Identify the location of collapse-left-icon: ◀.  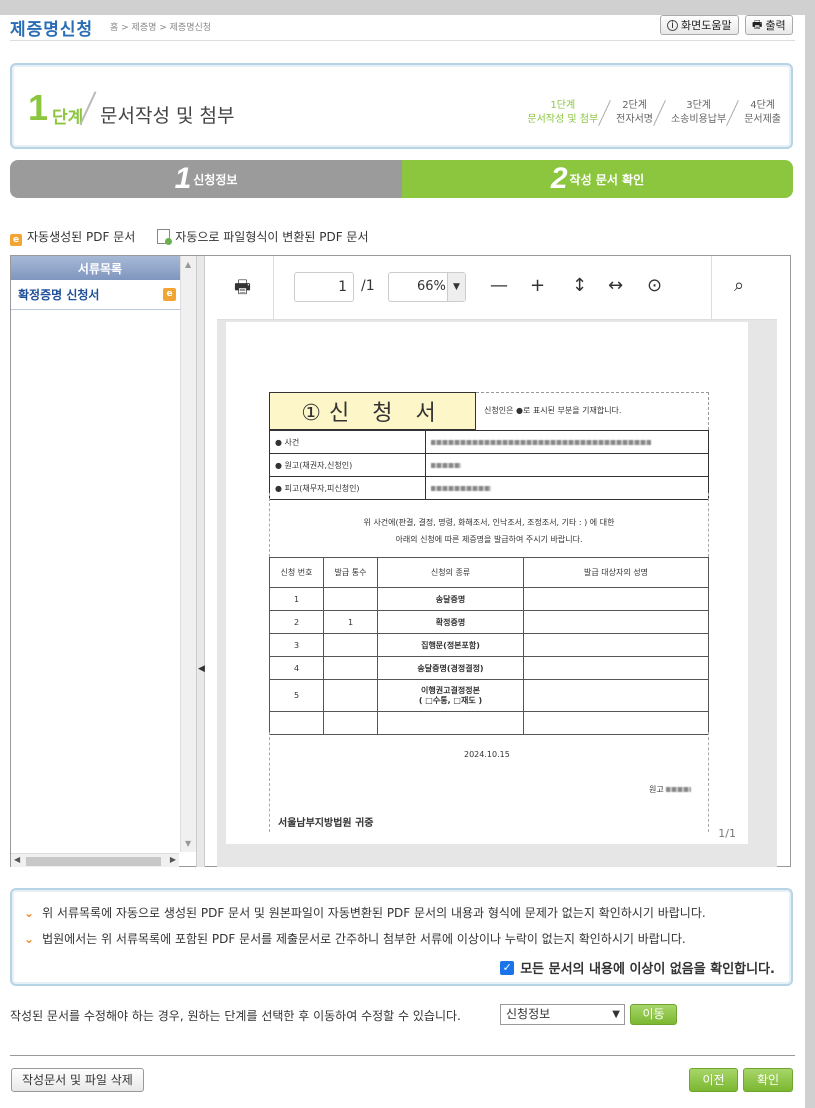
(201, 669).